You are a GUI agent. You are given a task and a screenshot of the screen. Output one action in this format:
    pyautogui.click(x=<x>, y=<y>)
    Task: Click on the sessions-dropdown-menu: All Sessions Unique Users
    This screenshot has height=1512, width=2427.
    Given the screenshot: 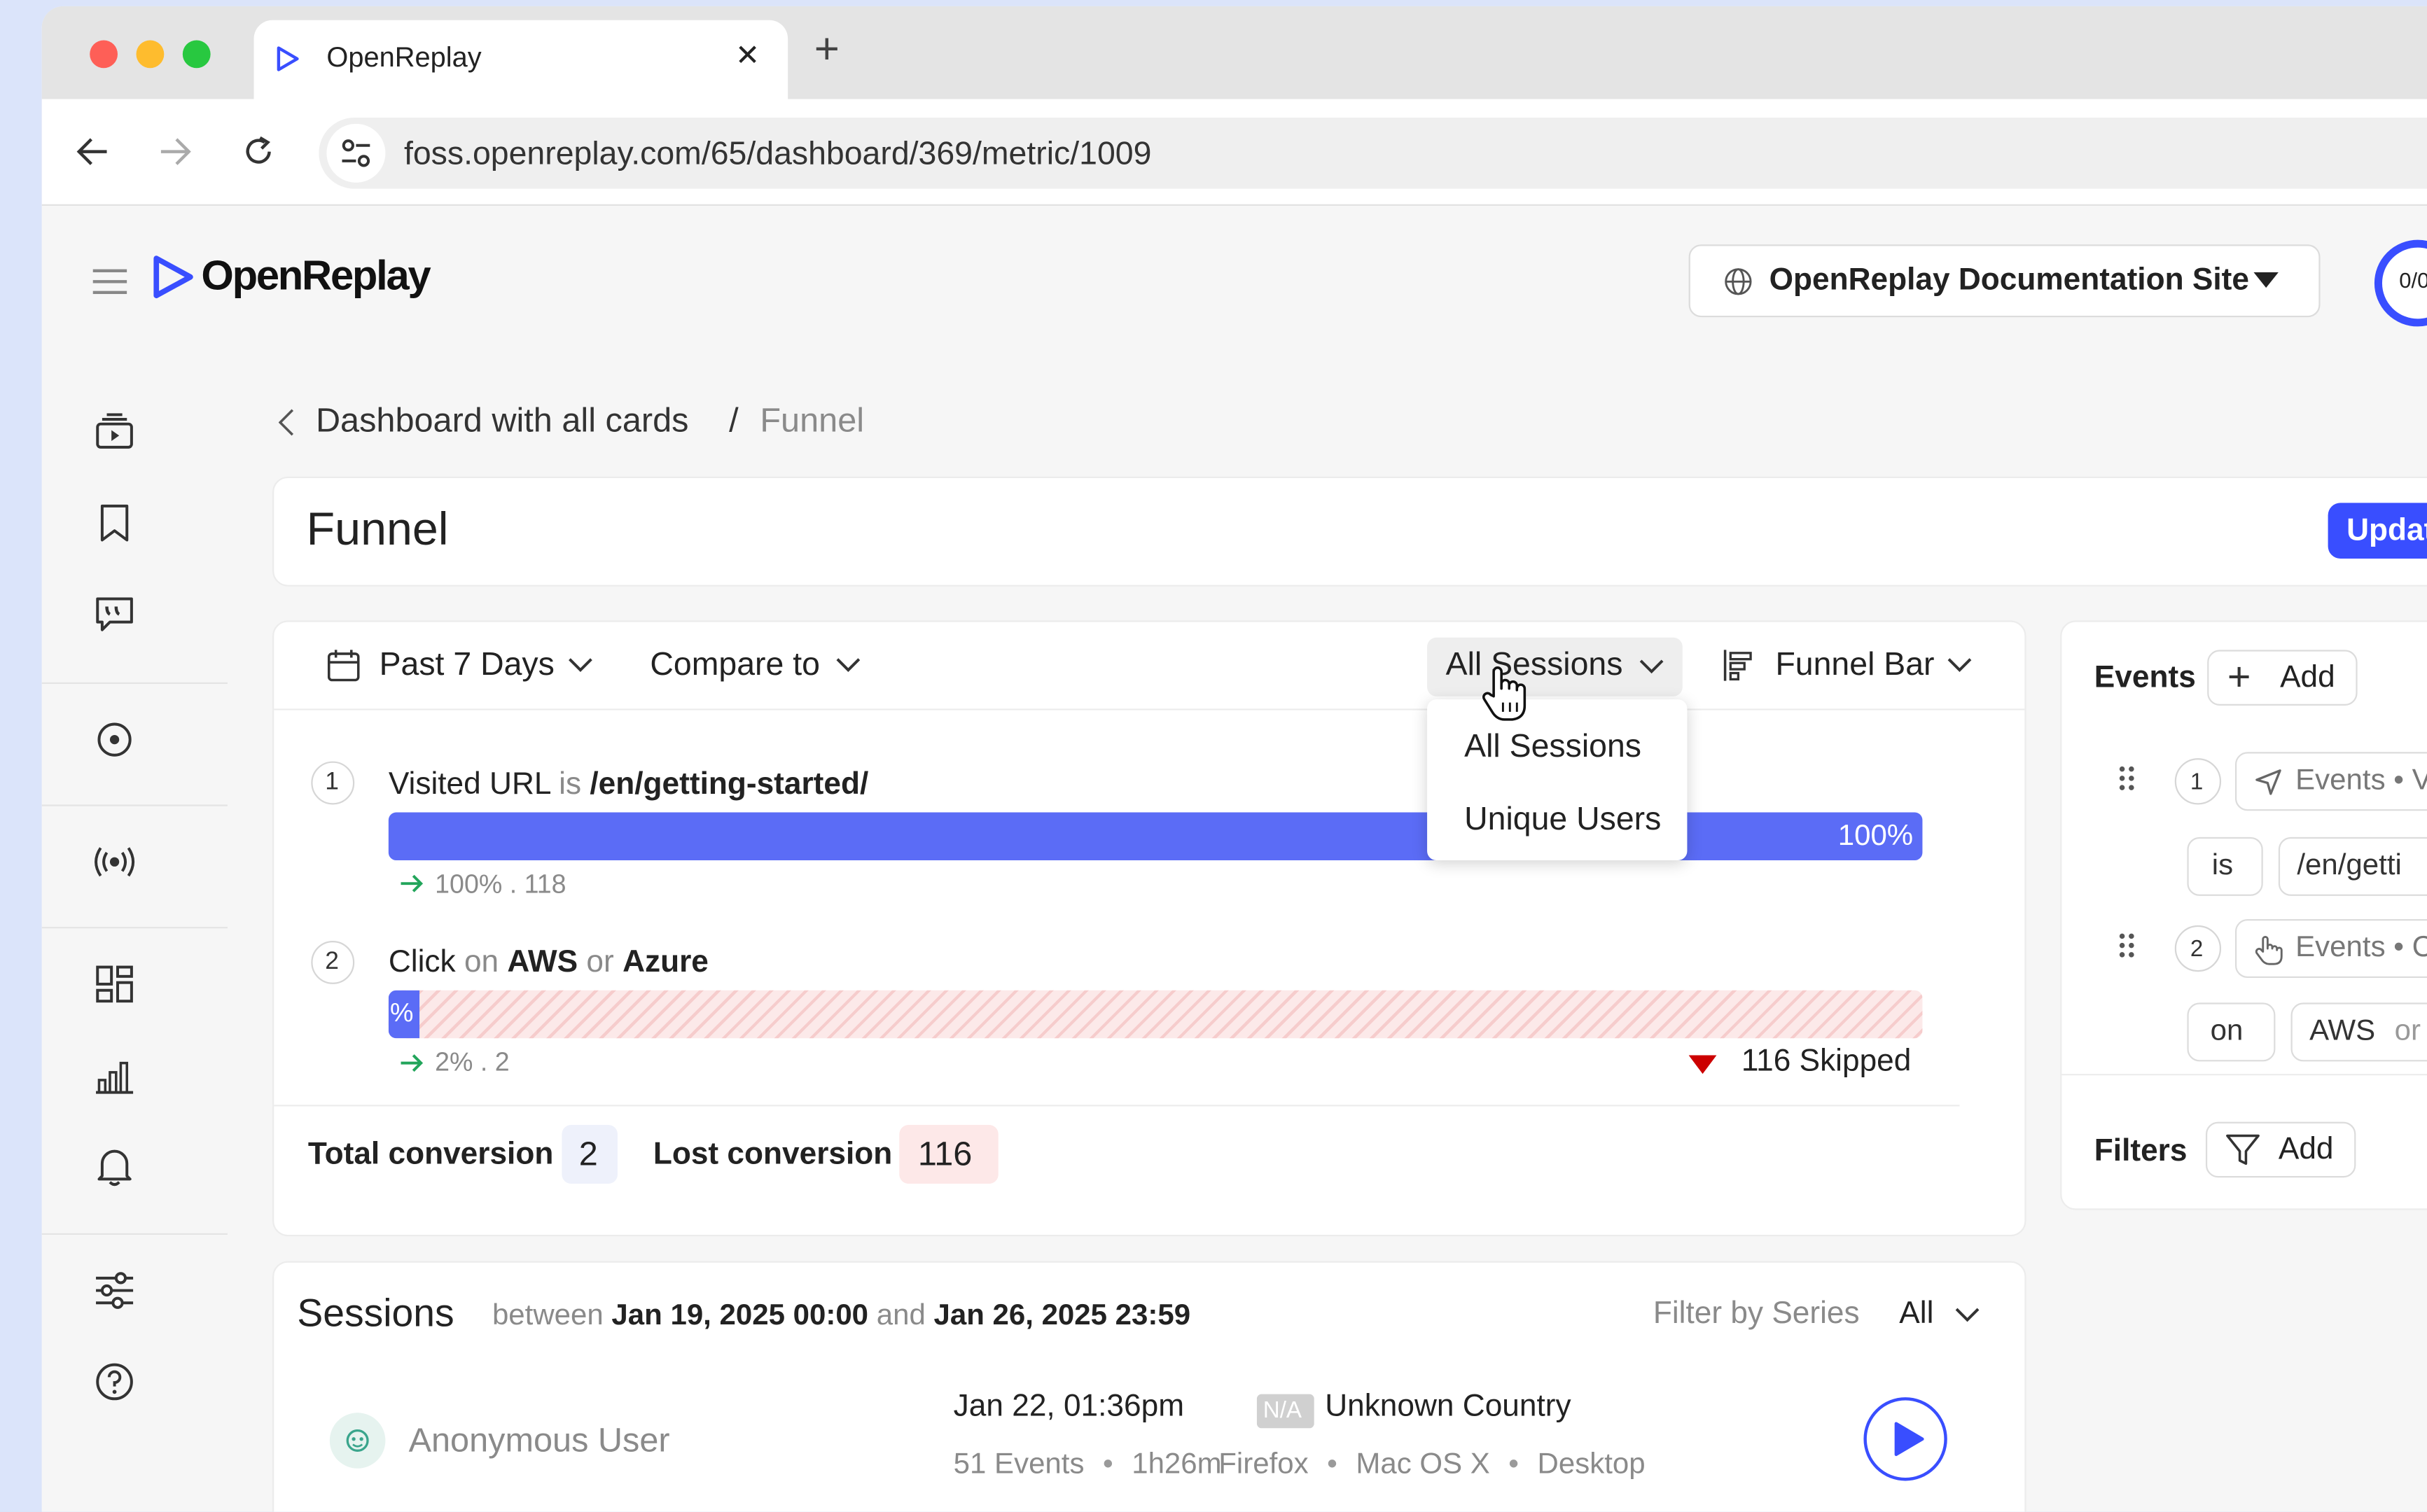 What is the action you would take?
    pyautogui.click(x=1557, y=780)
    